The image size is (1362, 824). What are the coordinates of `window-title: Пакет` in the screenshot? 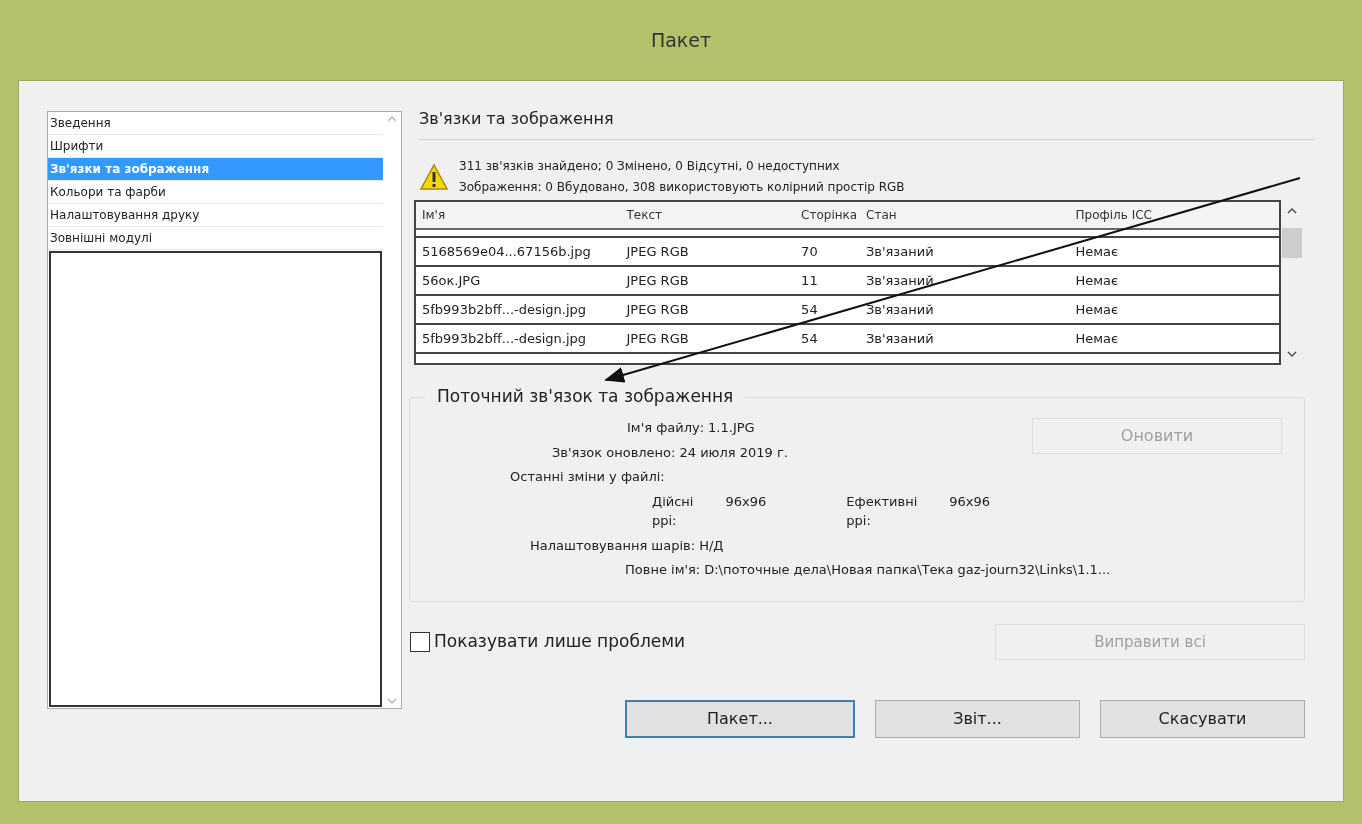 It's located at (681, 40).